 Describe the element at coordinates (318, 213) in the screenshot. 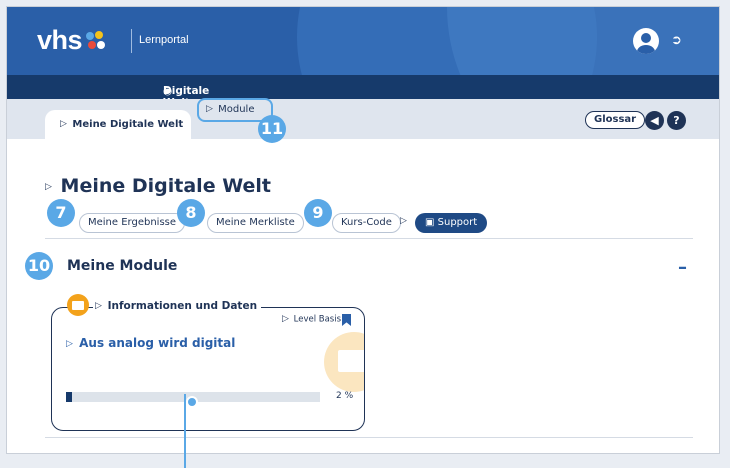

I see `annotation-badge-9: 9` at that location.